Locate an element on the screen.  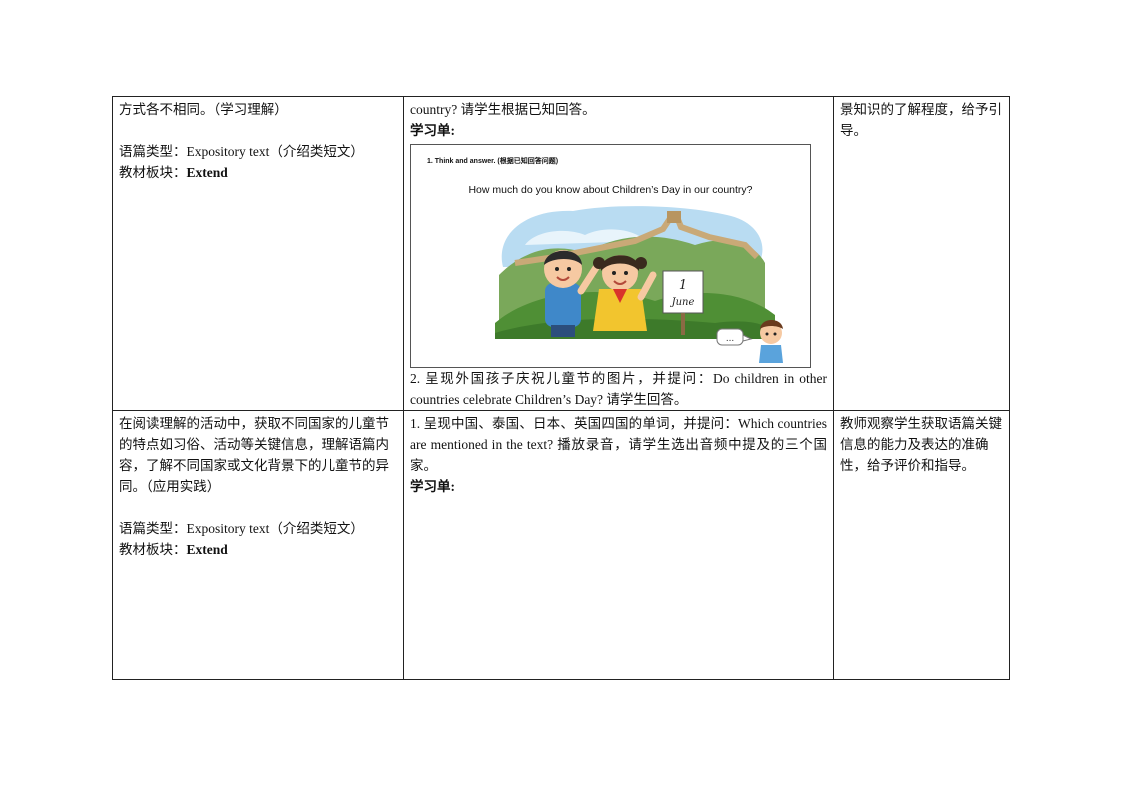
sign-number: 1 is located at coordinates (683, 285).